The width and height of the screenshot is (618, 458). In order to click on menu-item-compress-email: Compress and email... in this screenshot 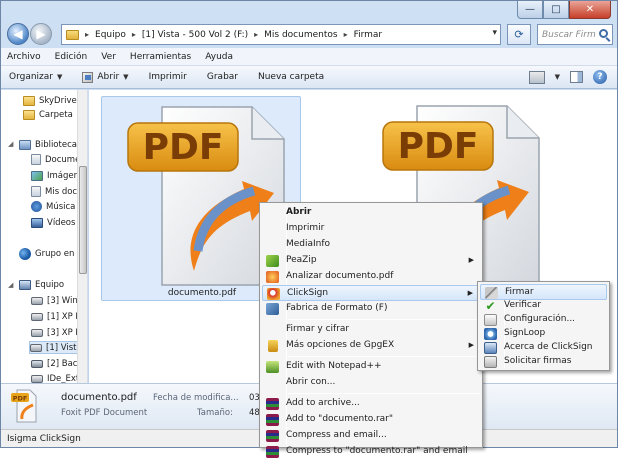, I will do `click(371, 436)`.